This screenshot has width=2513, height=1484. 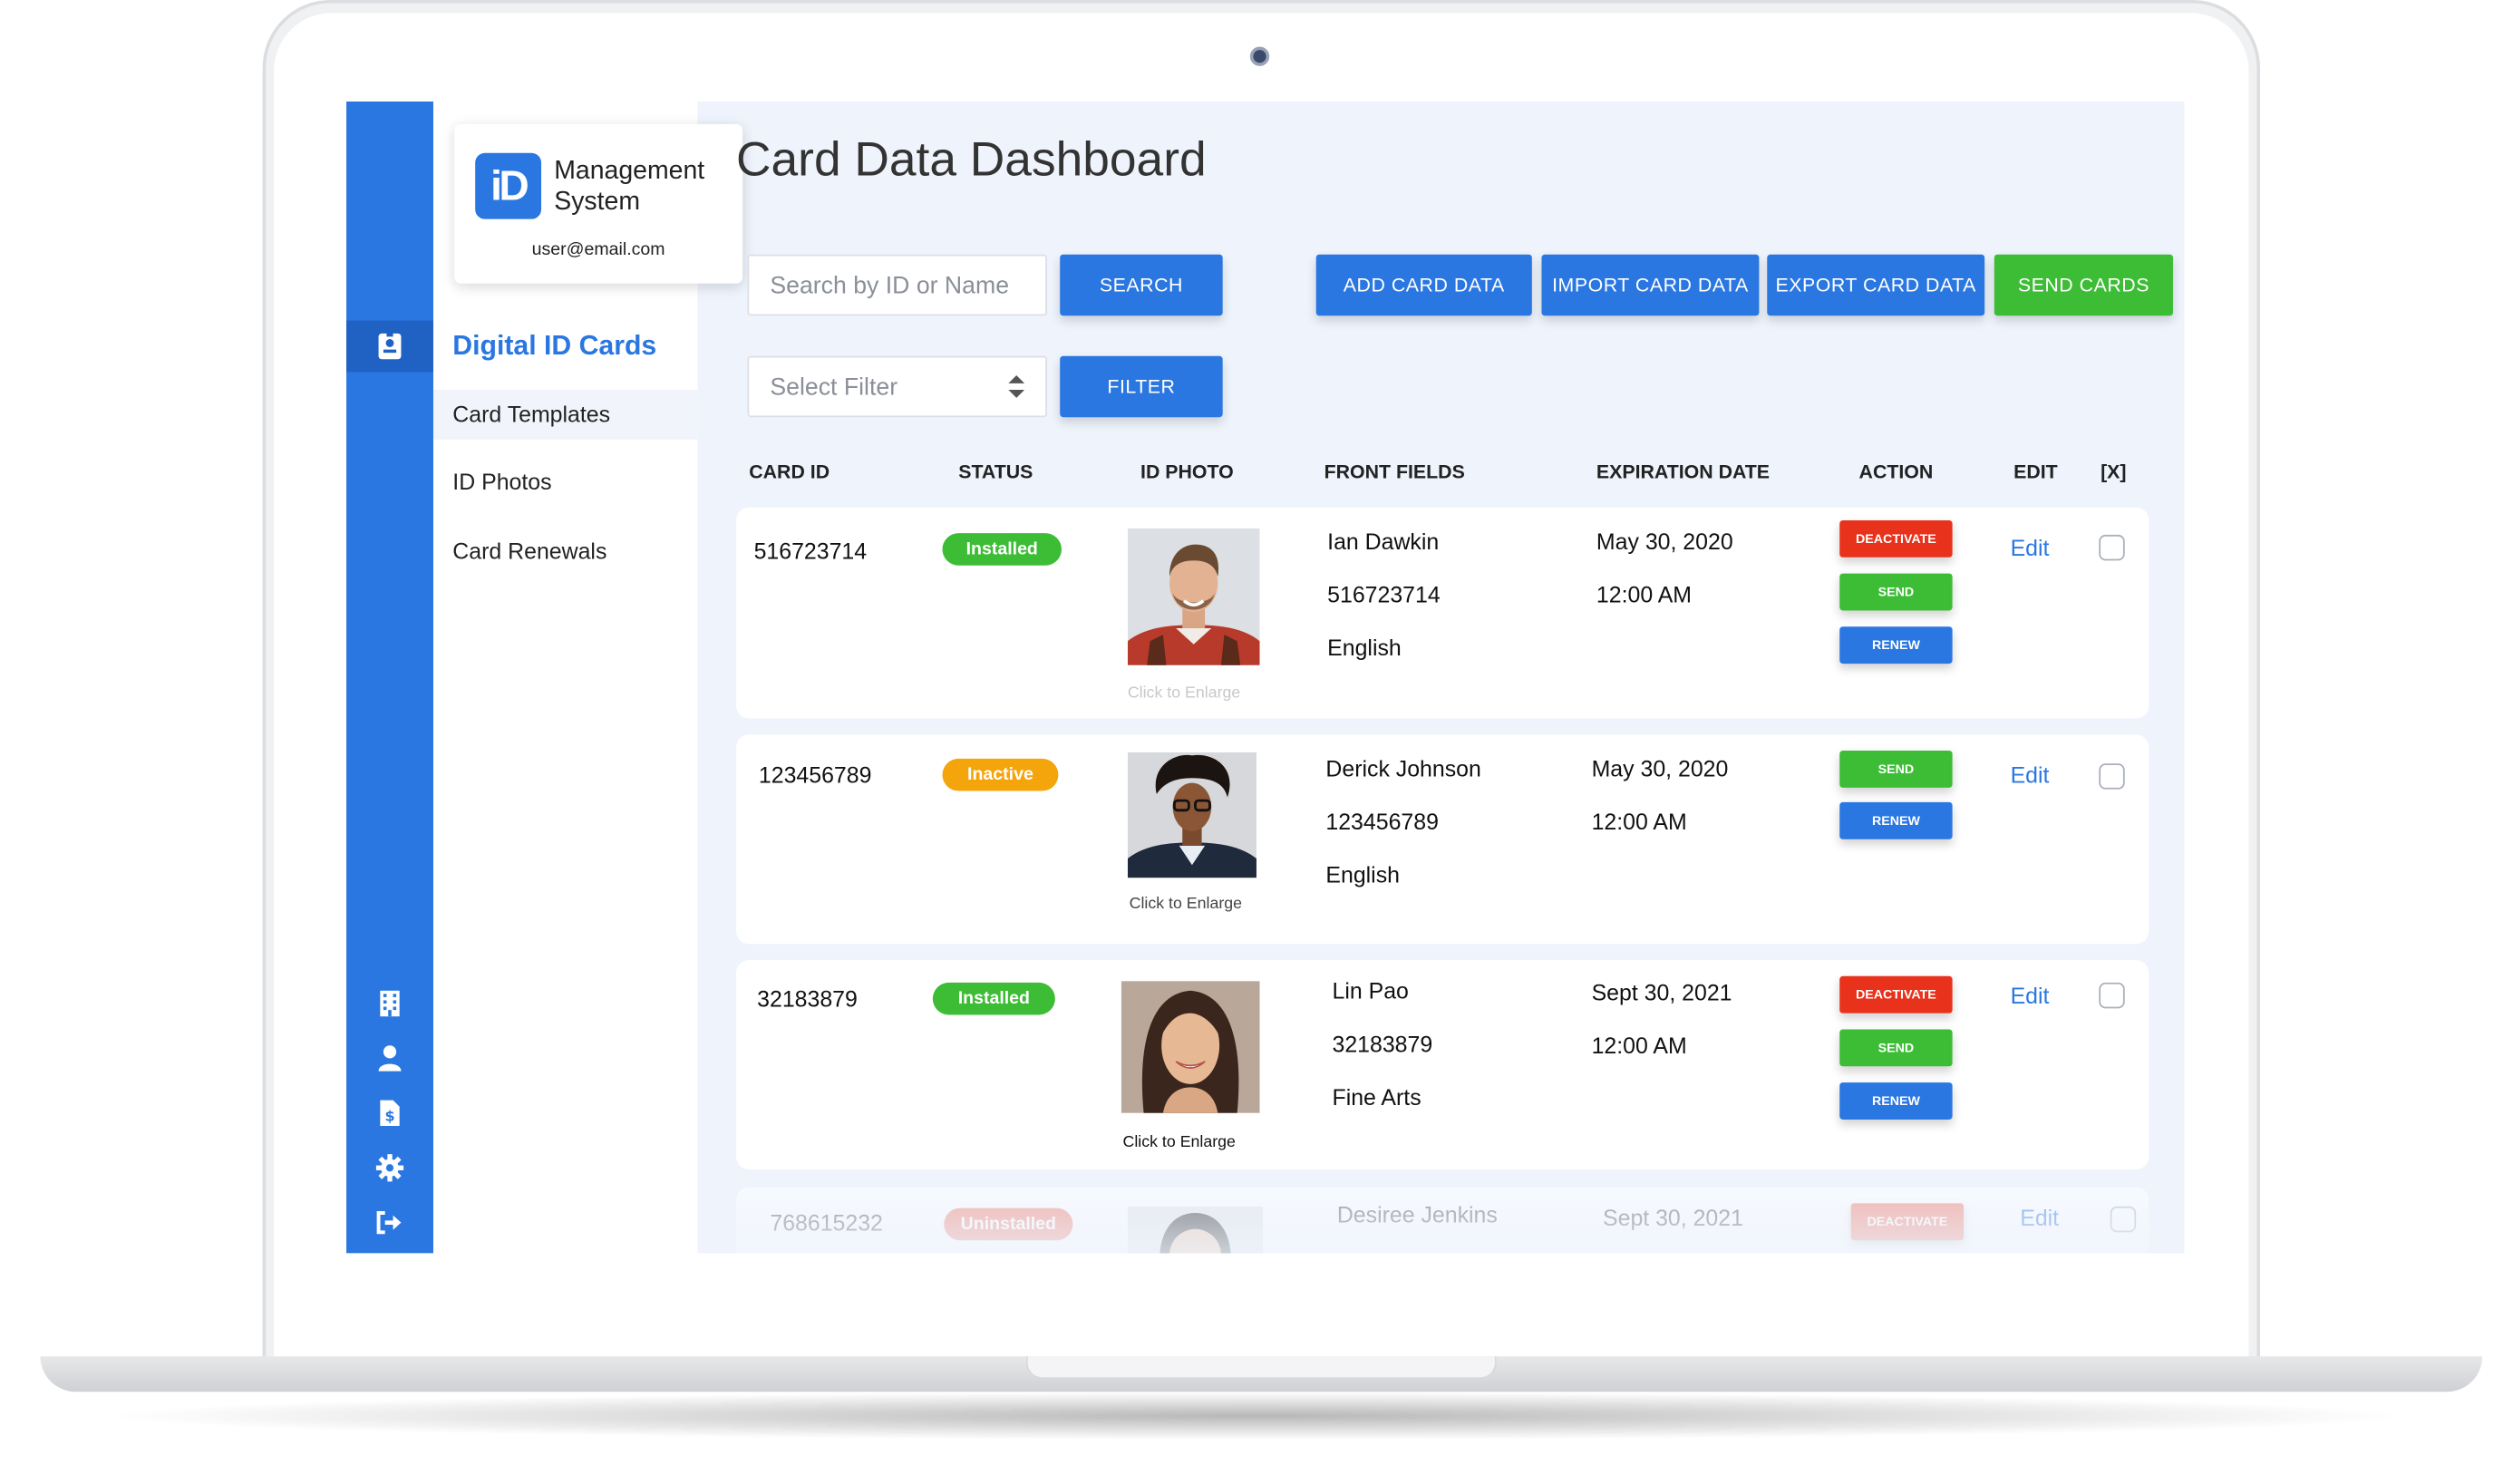 What do you see at coordinates (390, 1167) in the screenshot?
I see `gear-icon` at bounding box center [390, 1167].